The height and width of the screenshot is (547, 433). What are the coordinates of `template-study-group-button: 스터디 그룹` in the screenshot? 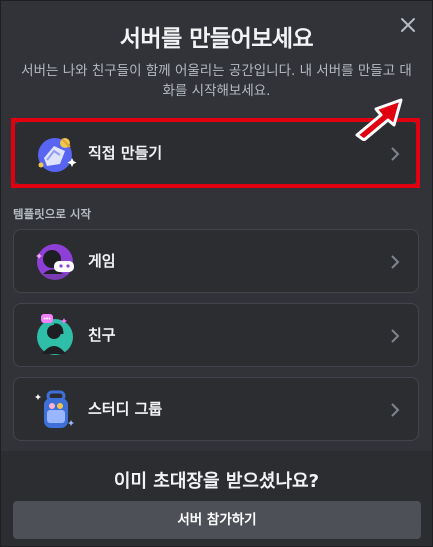 It's located at (216, 409).